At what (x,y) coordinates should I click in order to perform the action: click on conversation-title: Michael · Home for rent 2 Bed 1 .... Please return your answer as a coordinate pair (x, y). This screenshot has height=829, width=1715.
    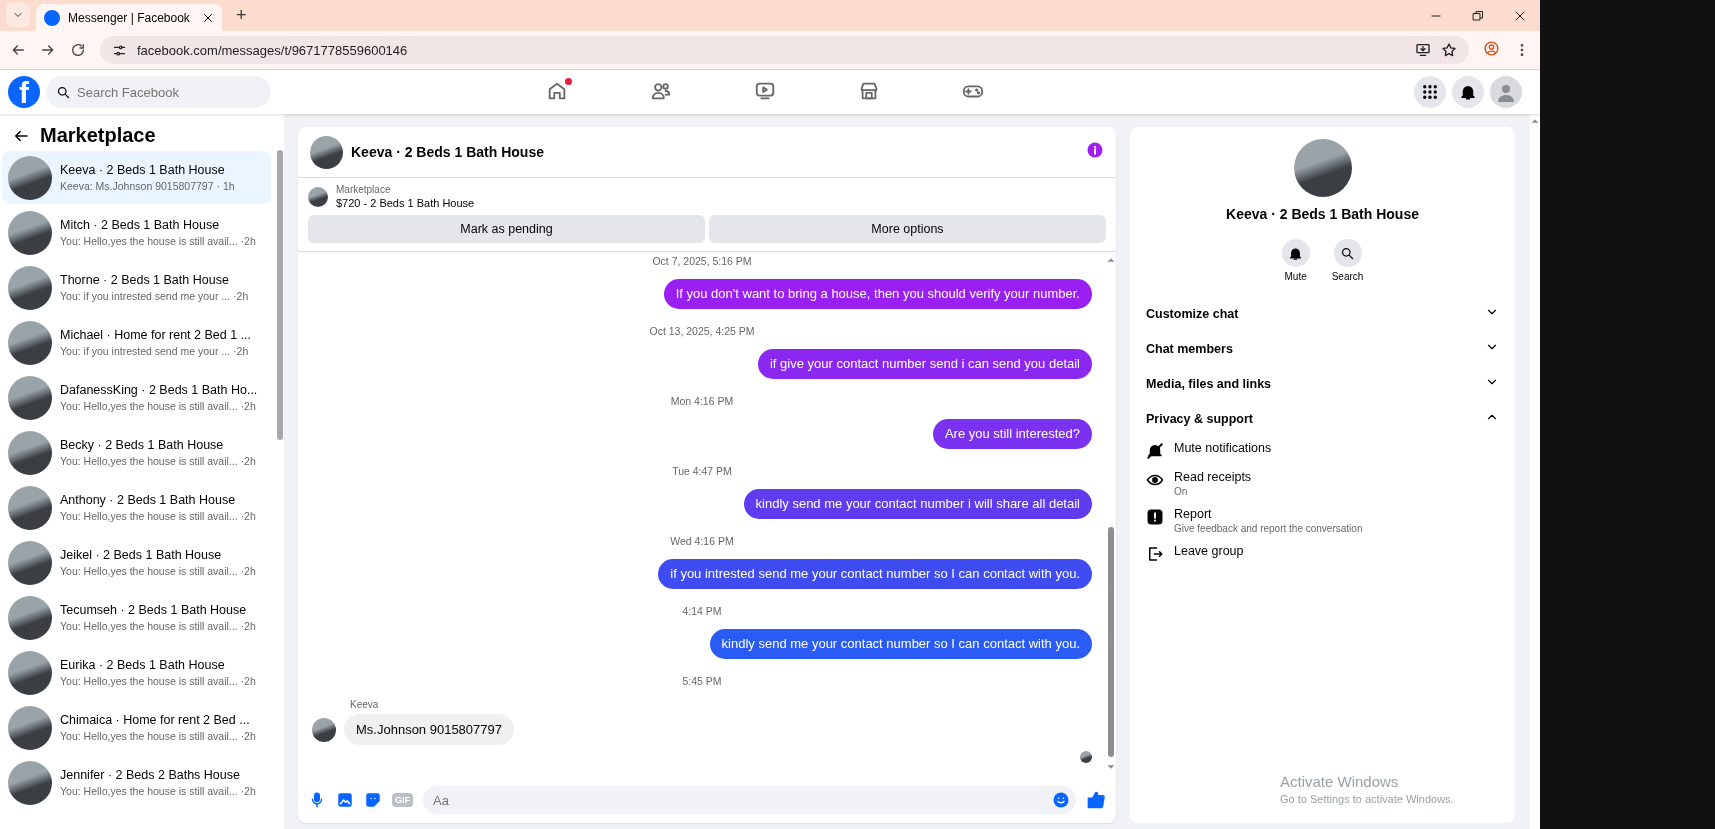
    Looking at the image, I should click on (156, 335).